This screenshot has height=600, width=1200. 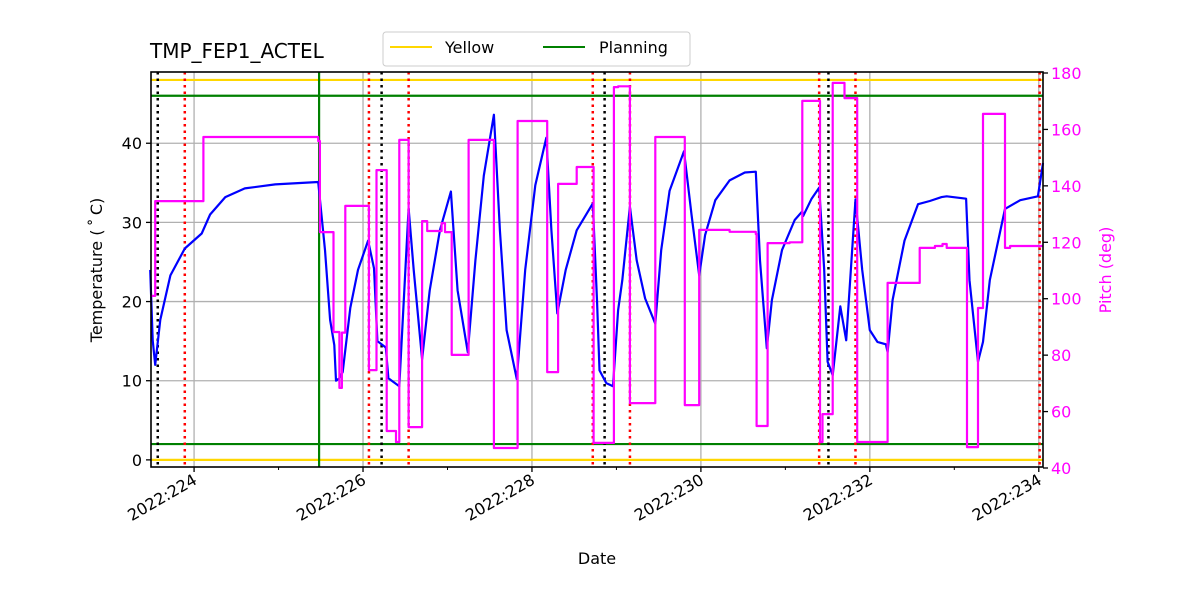 What do you see at coordinates (1061, 468) in the screenshot?
I see `y2-tick-label: 40` at bounding box center [1061, 468].